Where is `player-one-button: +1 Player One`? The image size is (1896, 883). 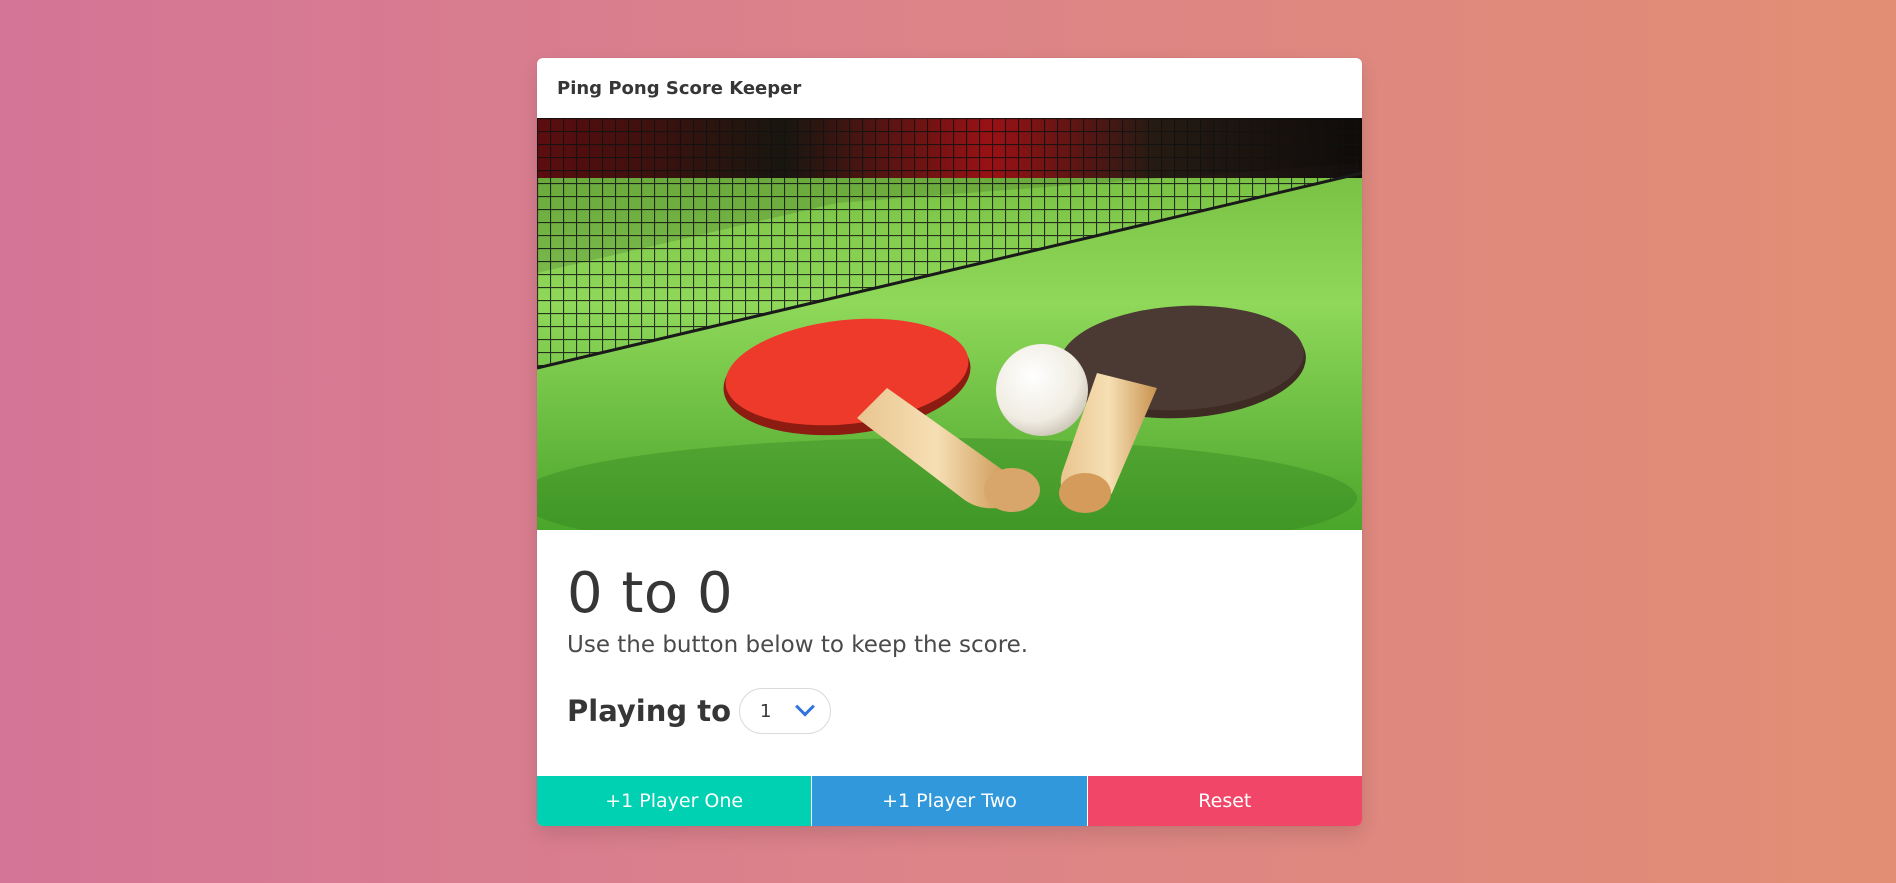 player-one-button: +1 Player One is located at coordinates (674, 801).